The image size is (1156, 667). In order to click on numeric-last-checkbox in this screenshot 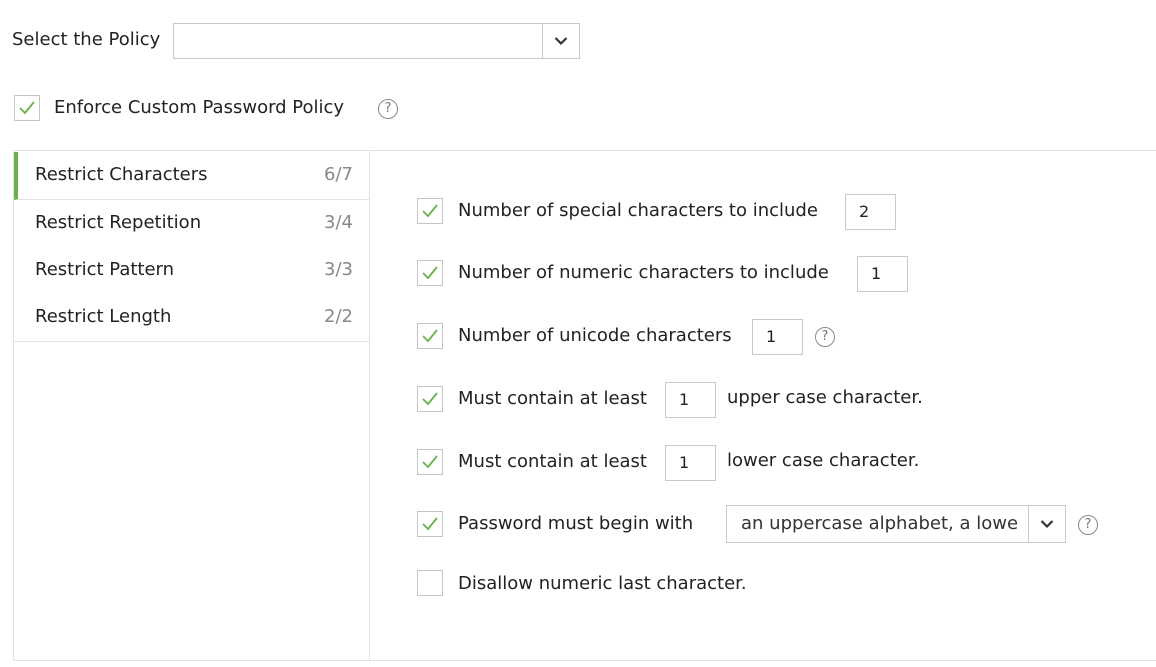, I will do `click(430, 583)`.